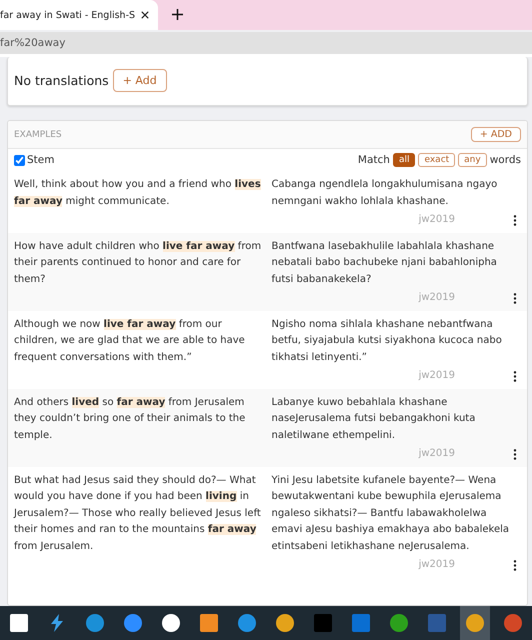  I want to click on address-bar: far%20away, so click(266, 44).